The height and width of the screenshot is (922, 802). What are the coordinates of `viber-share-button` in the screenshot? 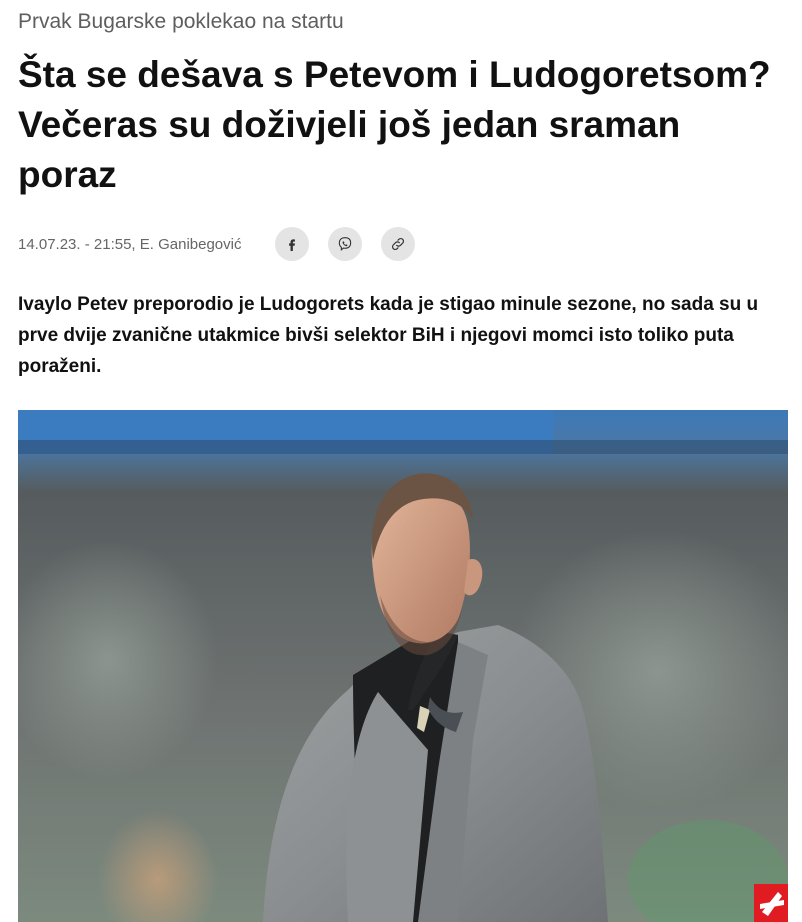 It's located at (345, 244).